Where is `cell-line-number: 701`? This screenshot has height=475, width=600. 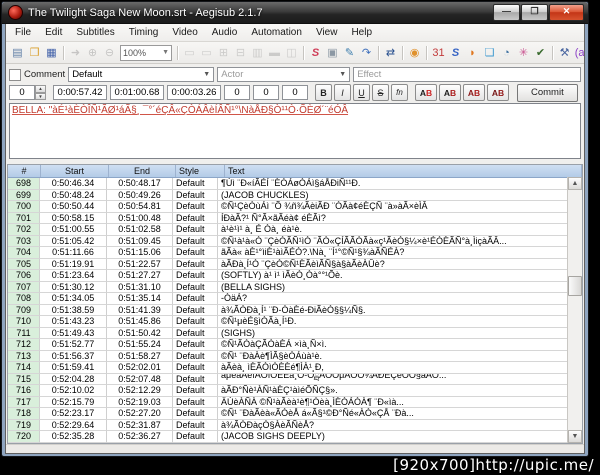 cell-line-number: 701 is located at coordinates (24, 218).